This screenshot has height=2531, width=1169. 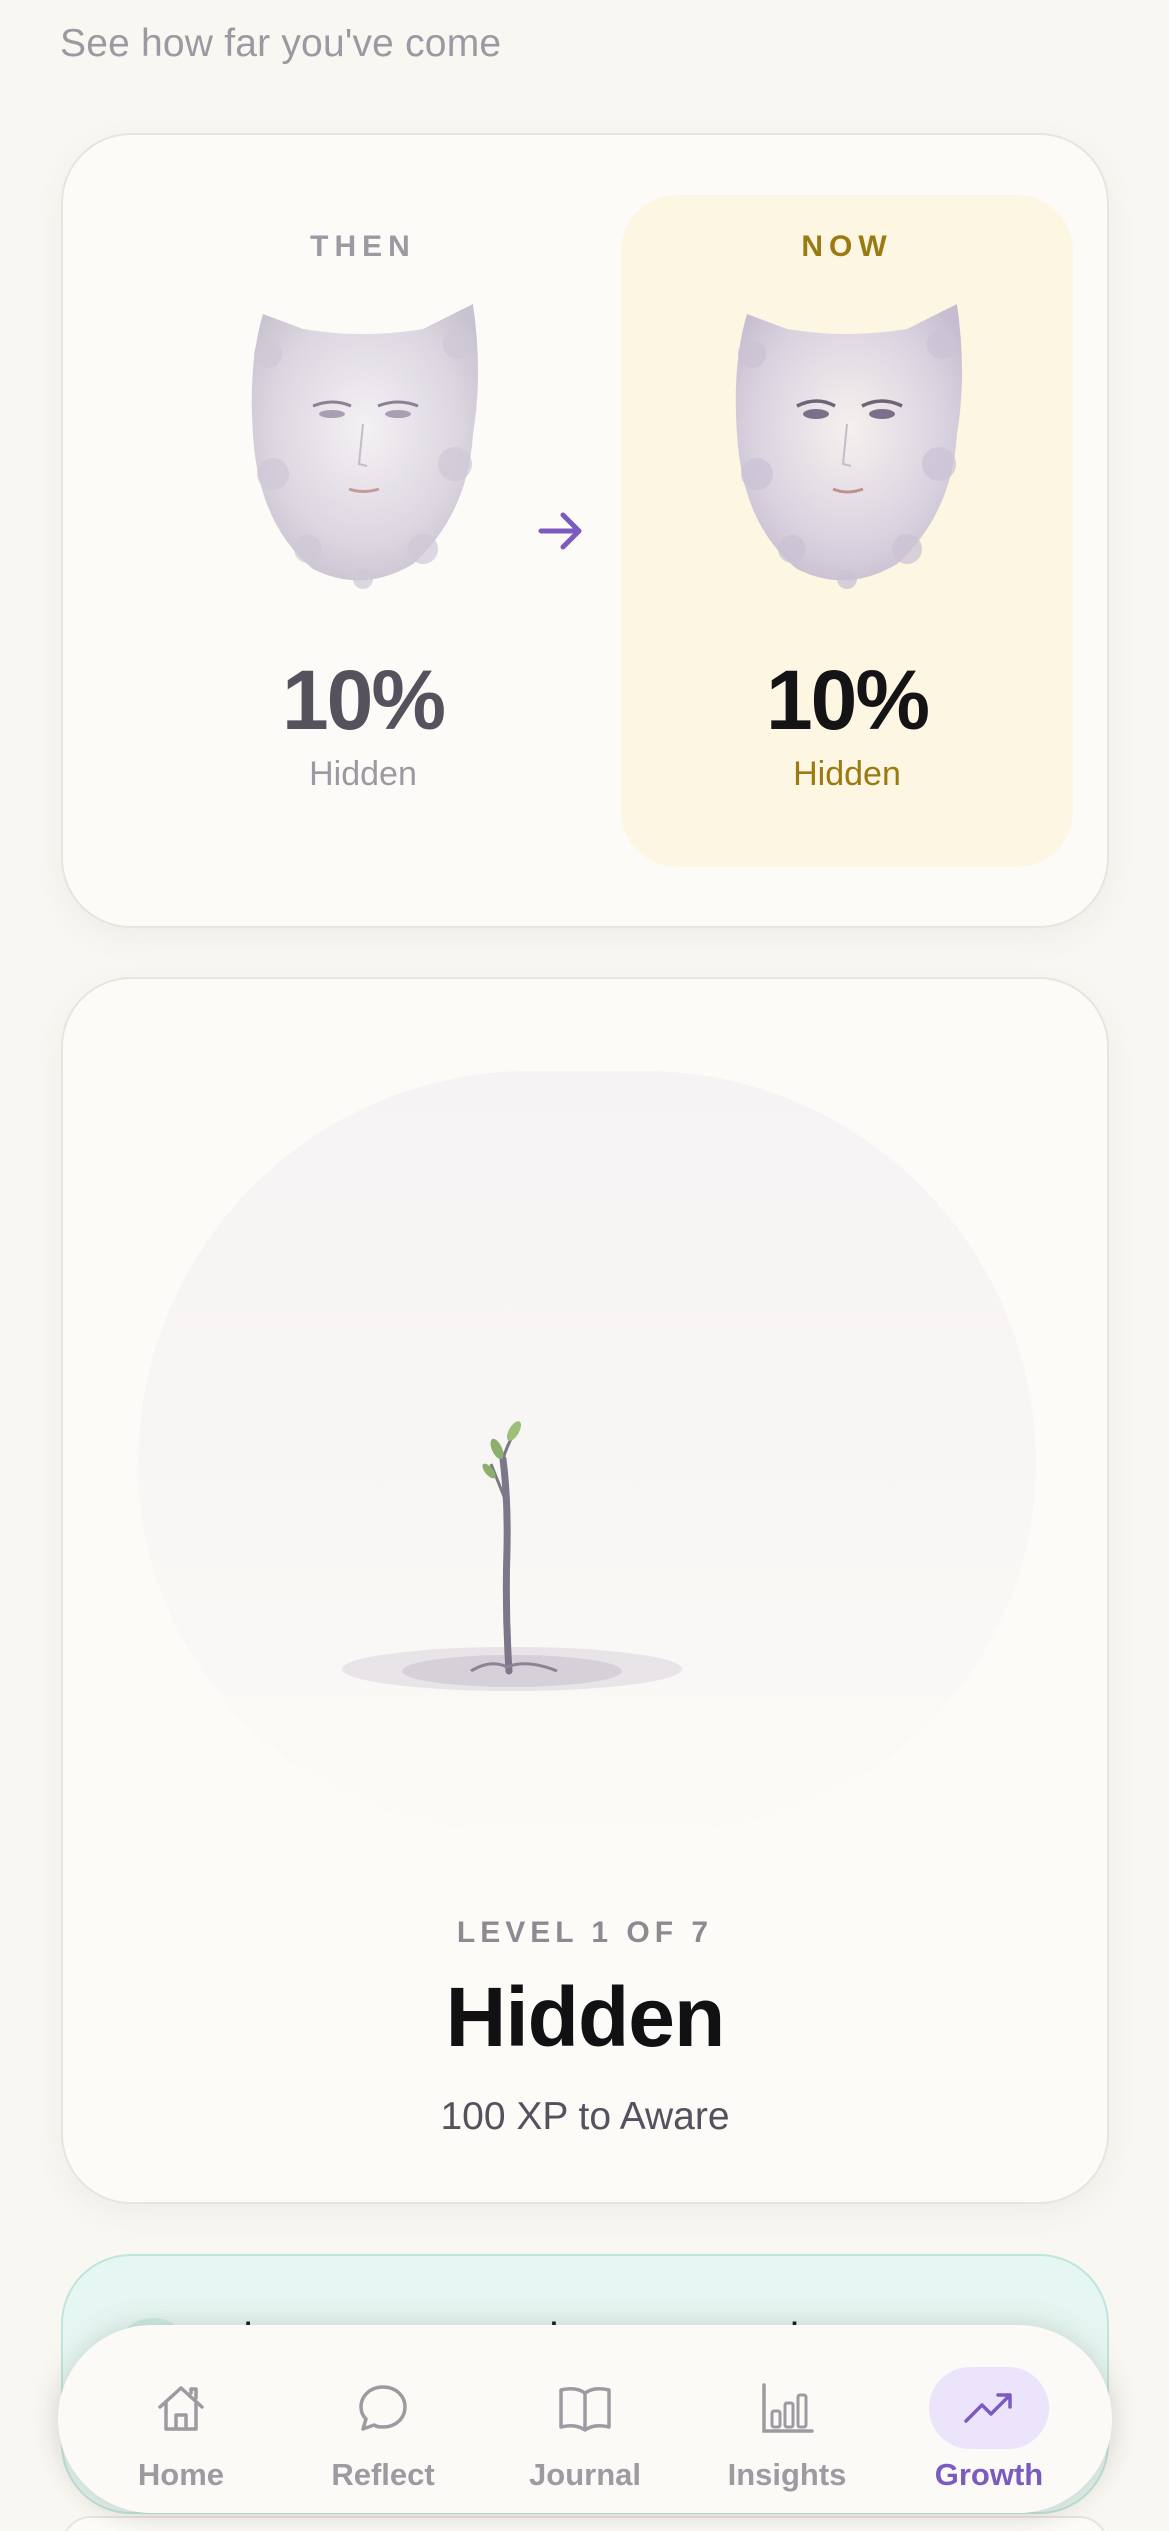 I want to click on nav-label-home: Home, so click(x=181, y=2474).